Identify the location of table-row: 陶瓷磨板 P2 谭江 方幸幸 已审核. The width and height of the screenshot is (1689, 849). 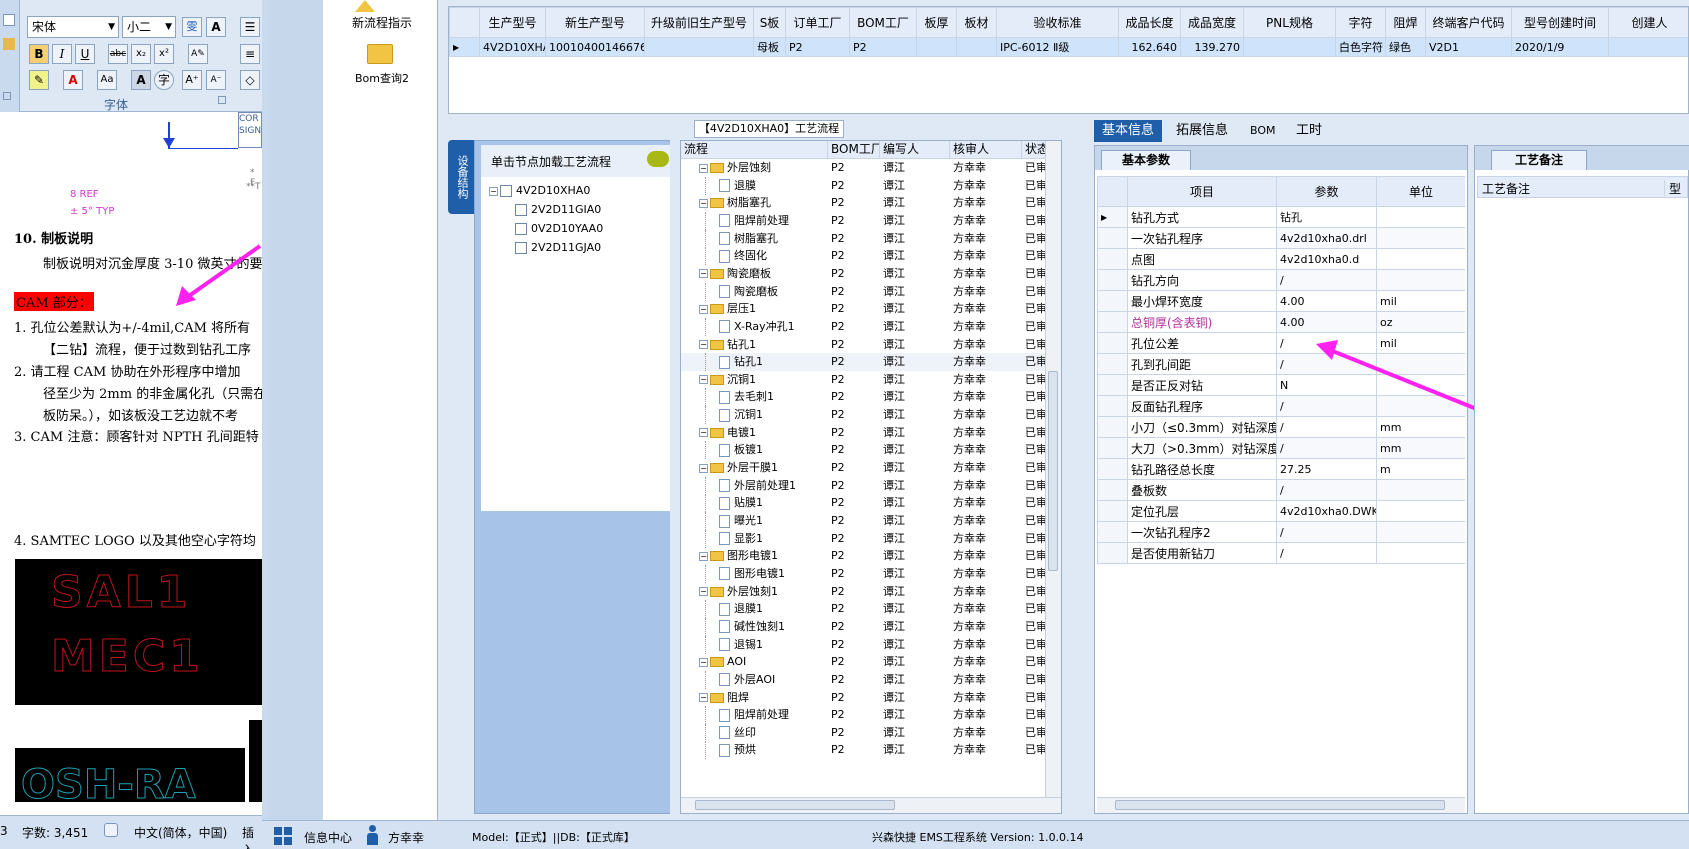
(869, 291).